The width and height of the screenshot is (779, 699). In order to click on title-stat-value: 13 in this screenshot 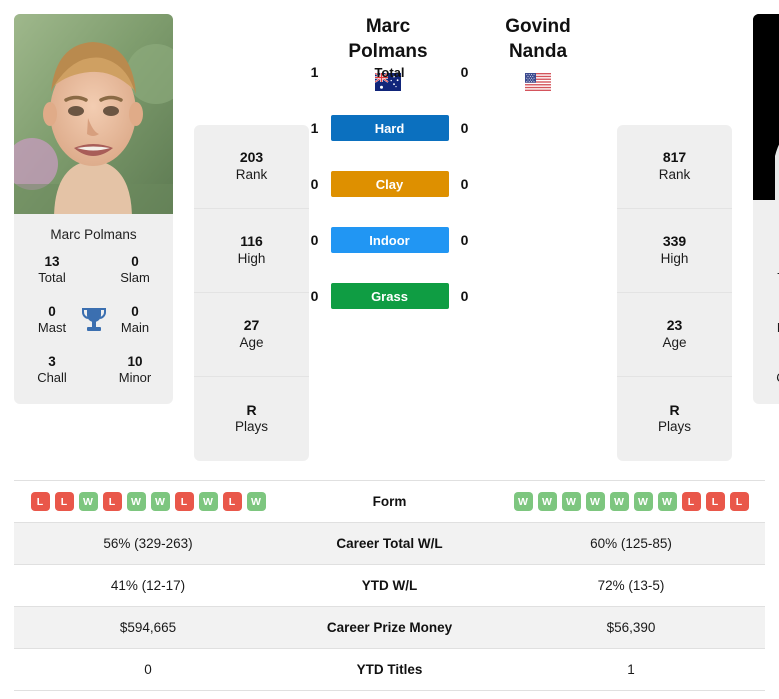, I will do `click(52, 261)`.